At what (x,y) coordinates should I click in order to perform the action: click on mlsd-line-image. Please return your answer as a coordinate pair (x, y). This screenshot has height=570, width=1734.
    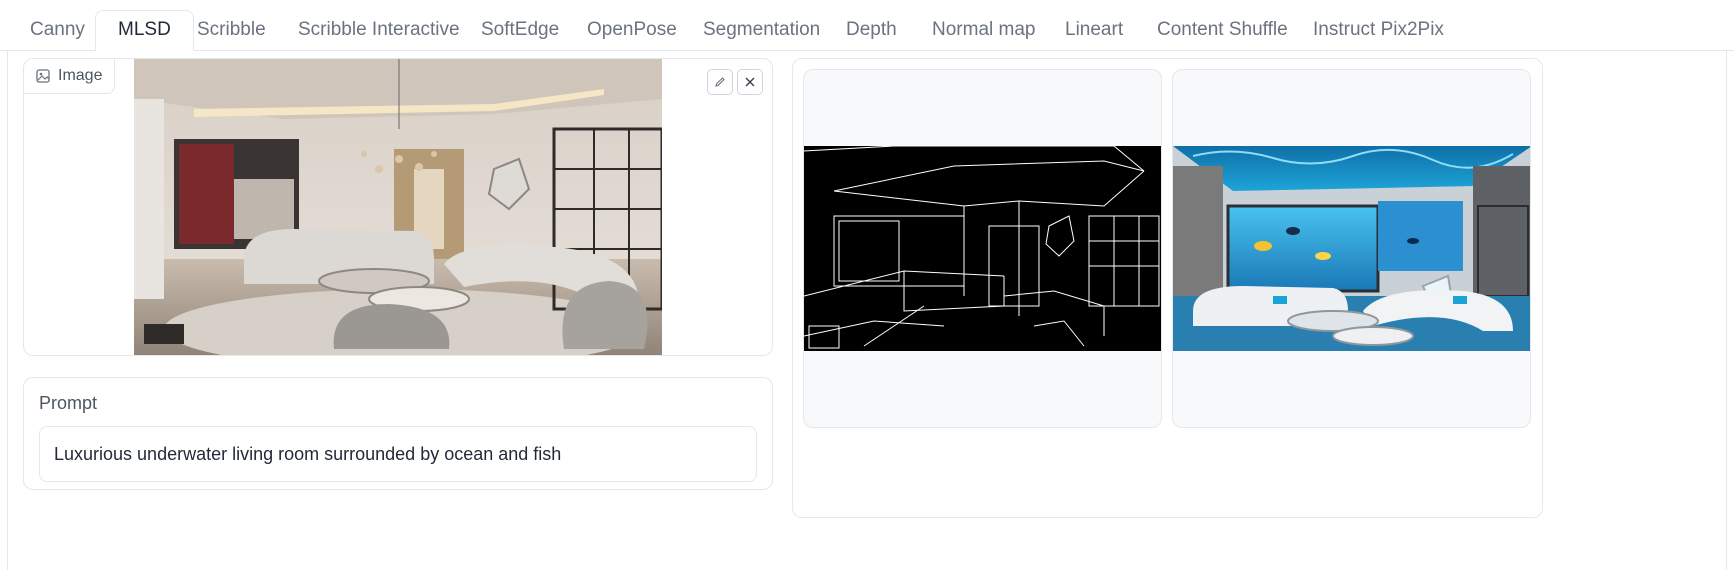
    Looking at the image, I should click on (982, 248).